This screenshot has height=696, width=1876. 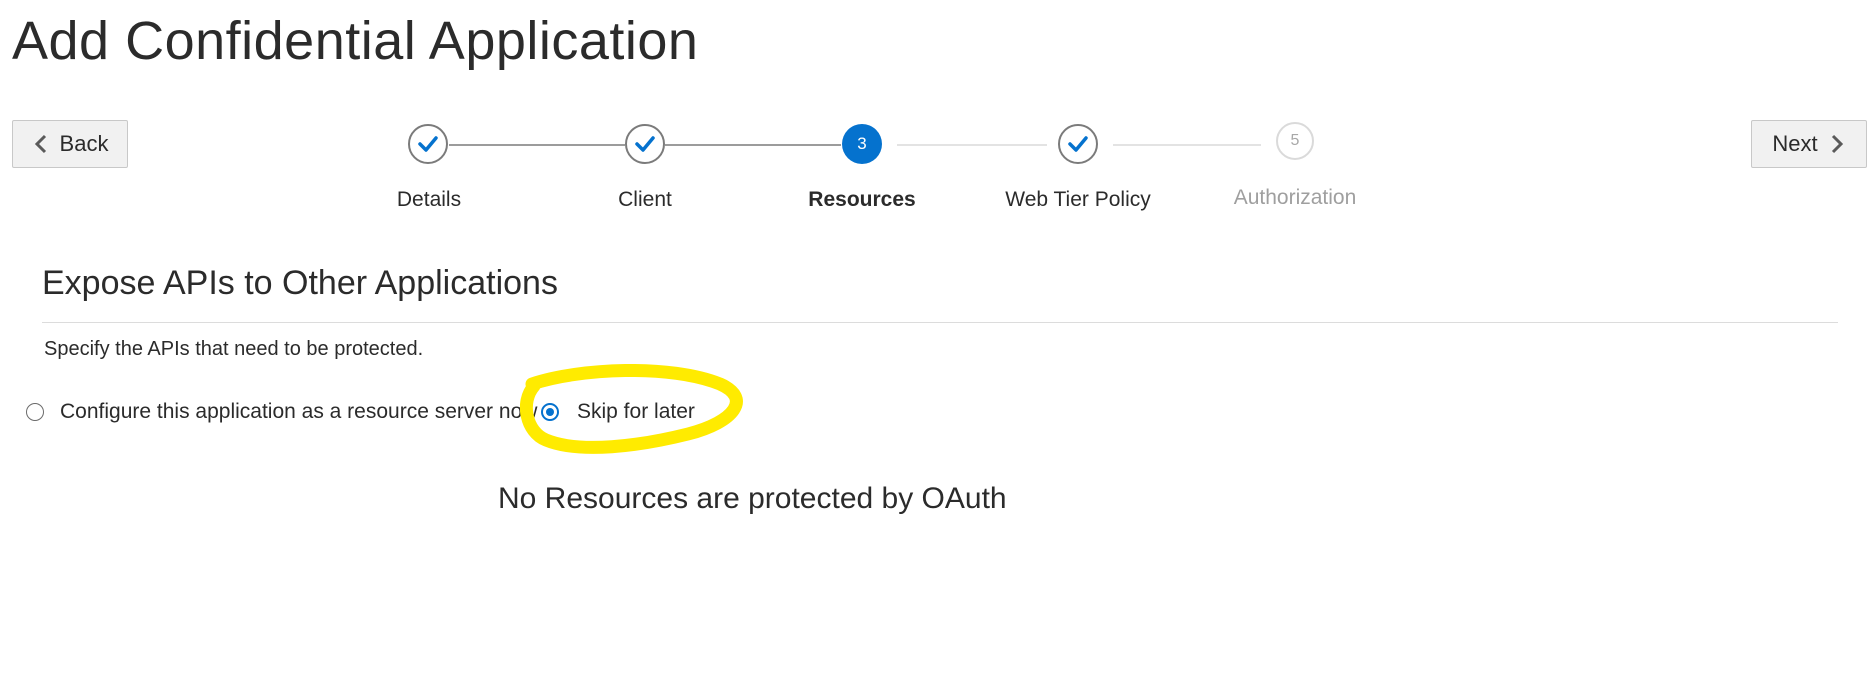 What do you see at coordinates (940, 322) in the screenshot?
I see `section-divider` at bounding box center [940, 322].